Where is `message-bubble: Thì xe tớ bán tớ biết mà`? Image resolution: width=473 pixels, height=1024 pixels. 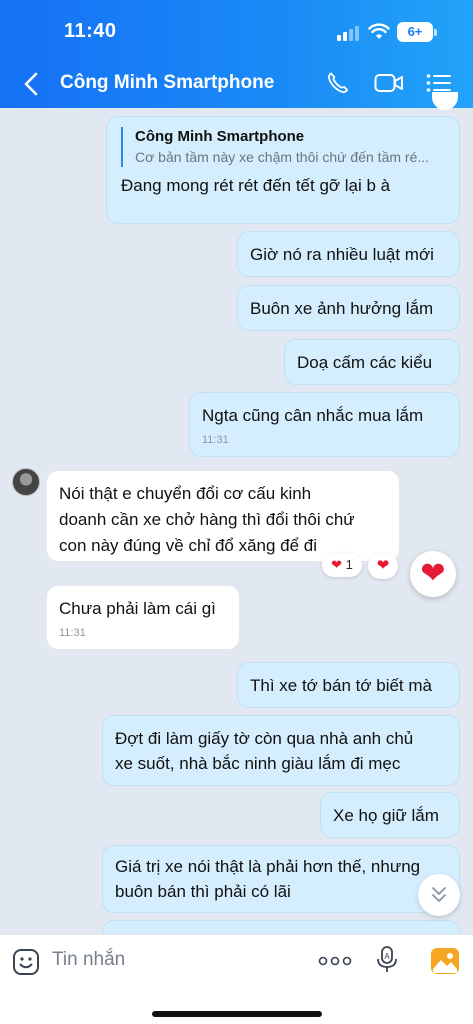
message-bubble: Thì xe tớ bán tớ biết mà is located at coordinates (348, 685).